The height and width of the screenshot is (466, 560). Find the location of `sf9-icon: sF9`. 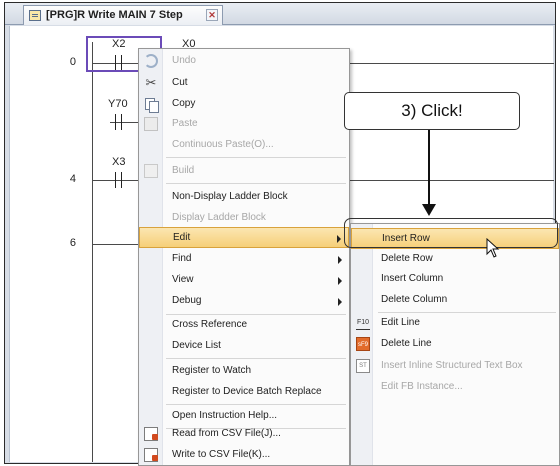

sf9-icon: sF9 is located at coordinates (363, 344).